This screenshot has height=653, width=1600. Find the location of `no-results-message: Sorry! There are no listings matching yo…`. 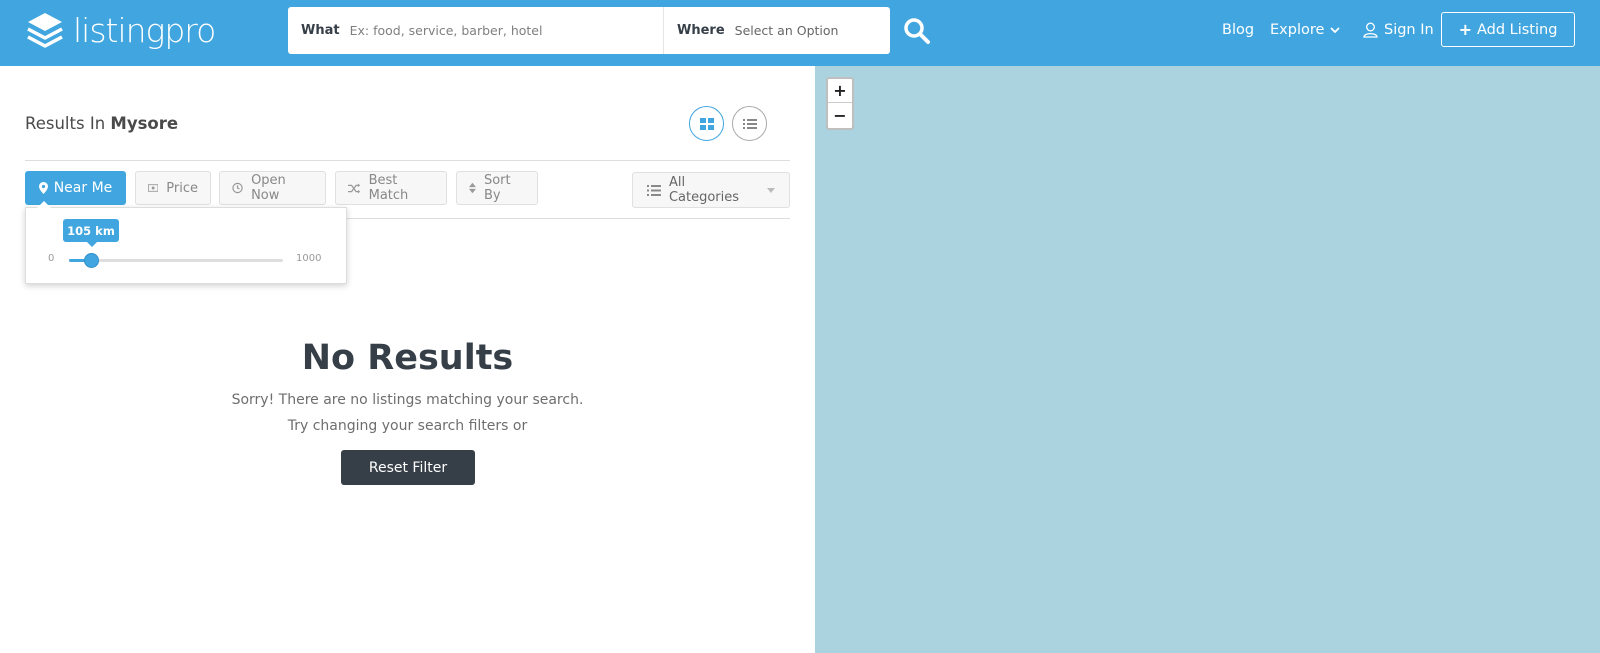

no-results-message: Sorry! There are no listings matching yo… is located at coordinates (407, 400).